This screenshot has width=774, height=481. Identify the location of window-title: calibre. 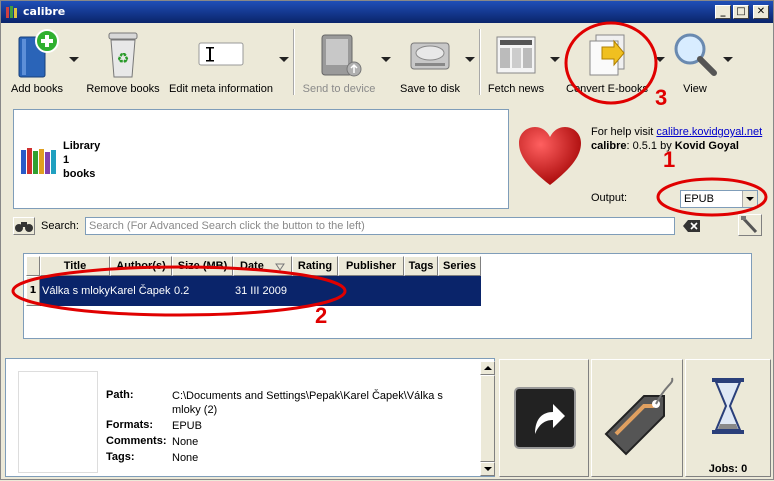
(44, 11).